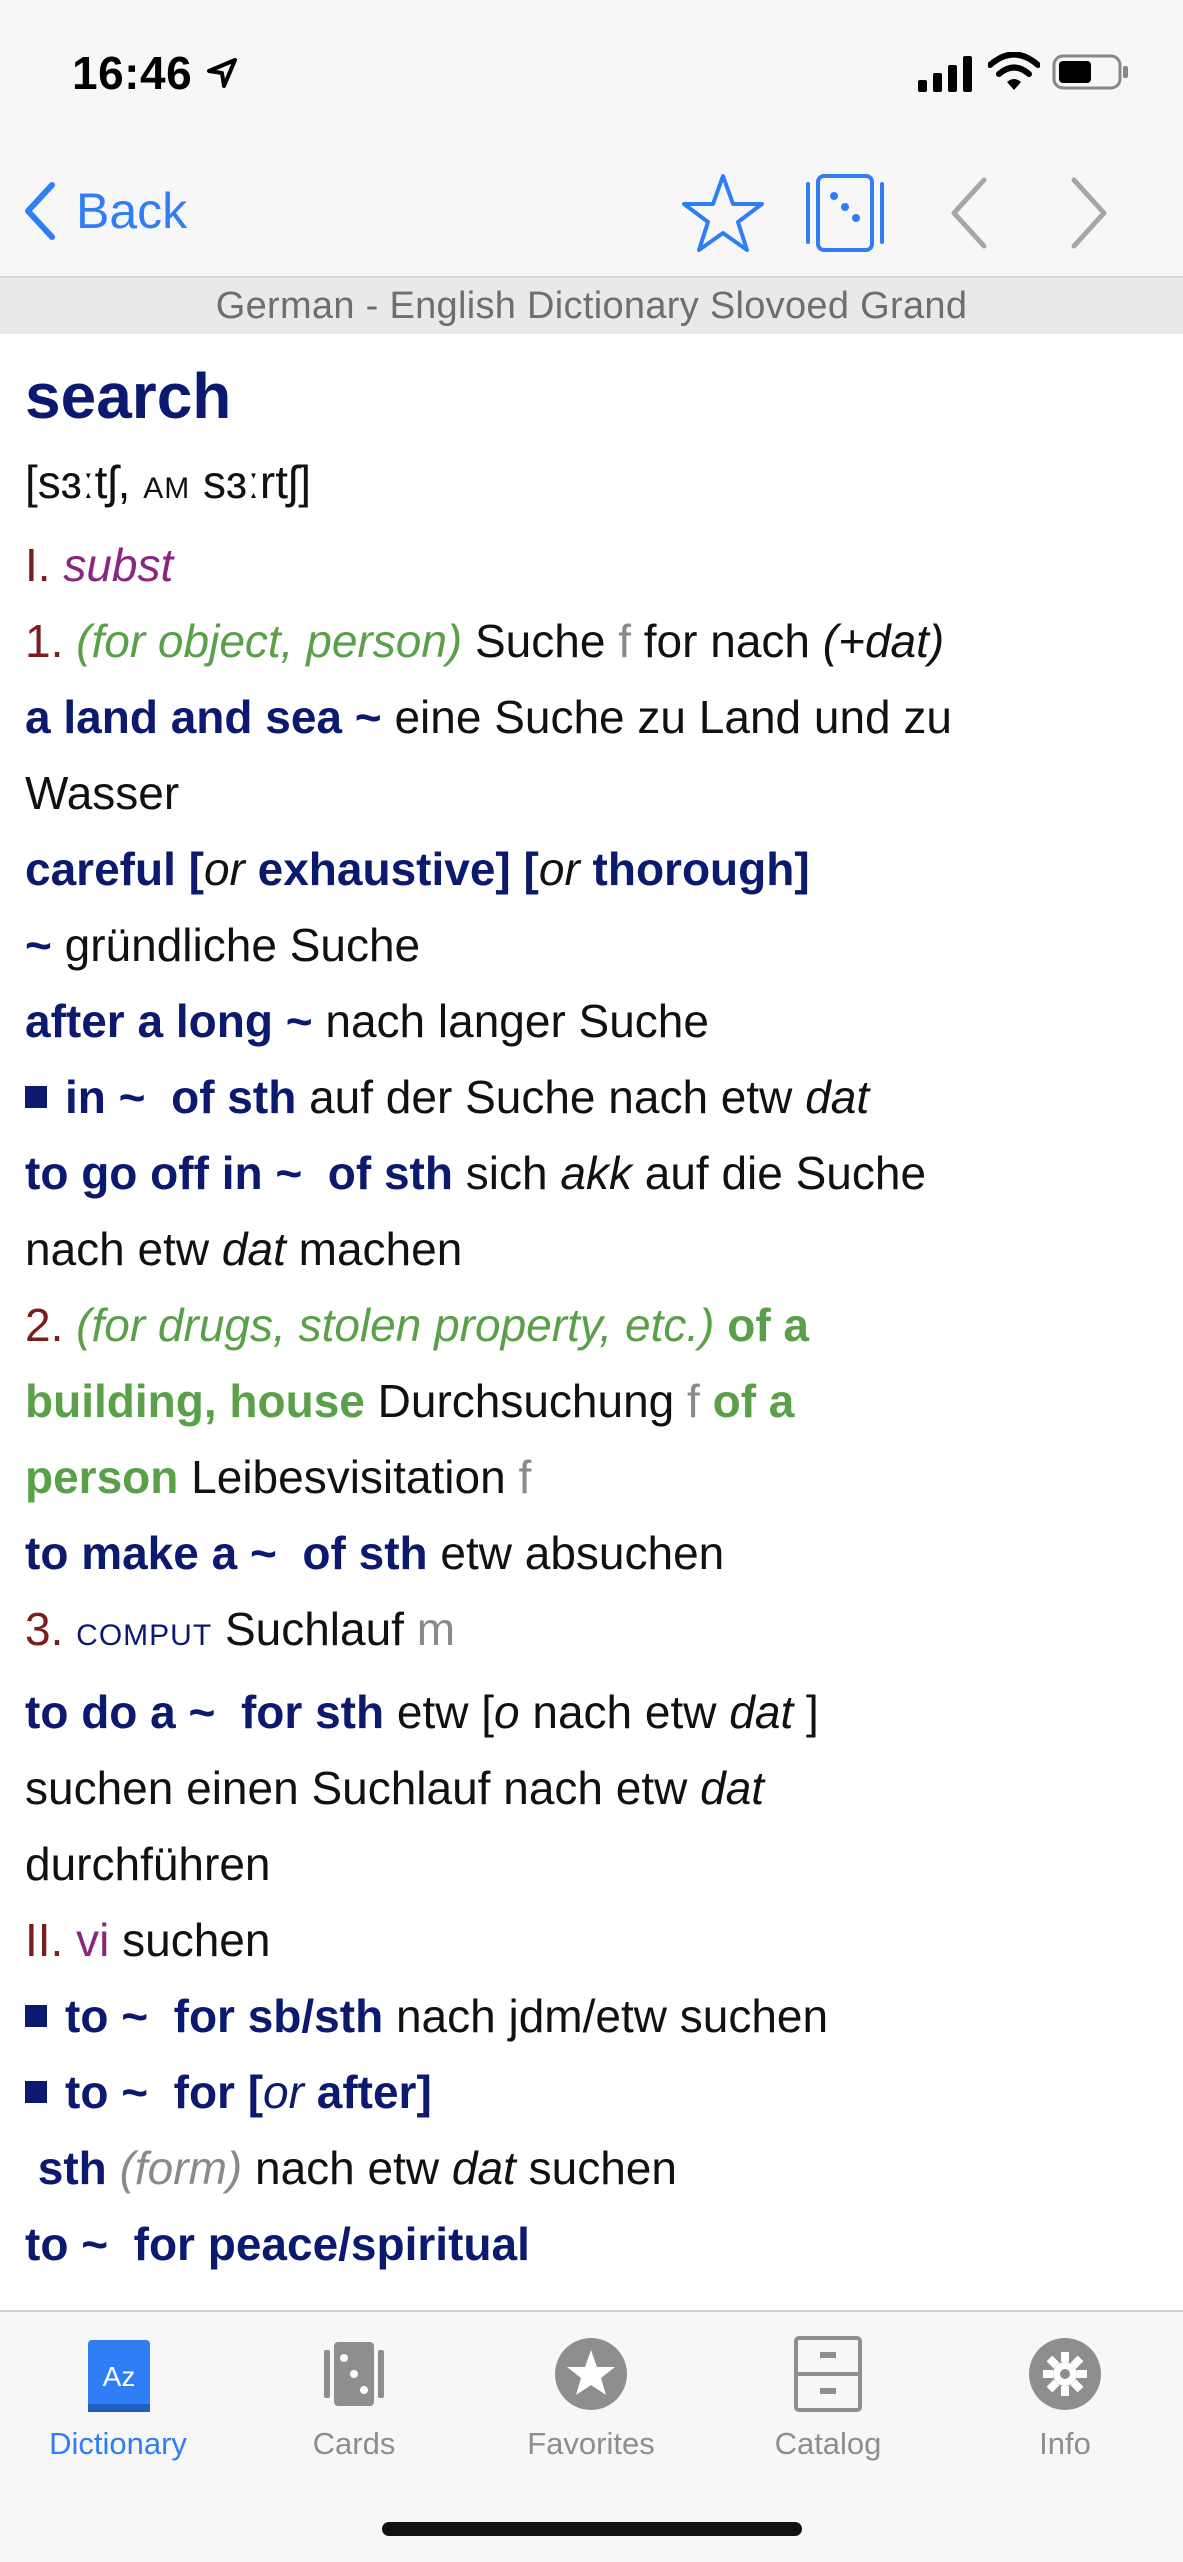 This screenshot has height=2562, width=1183. Describe the element at coordinates (1090, 72) in the screenshot. I see `battery-icon` at that location.